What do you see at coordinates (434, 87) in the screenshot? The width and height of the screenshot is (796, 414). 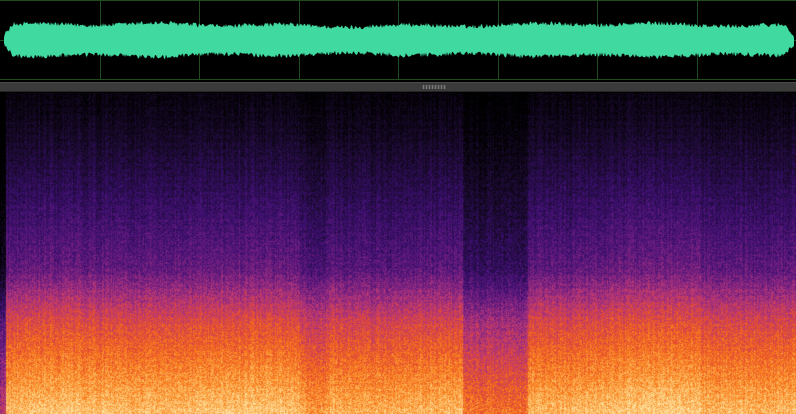 I see `splitter-grip-icon` at bounding box center [434, 87].